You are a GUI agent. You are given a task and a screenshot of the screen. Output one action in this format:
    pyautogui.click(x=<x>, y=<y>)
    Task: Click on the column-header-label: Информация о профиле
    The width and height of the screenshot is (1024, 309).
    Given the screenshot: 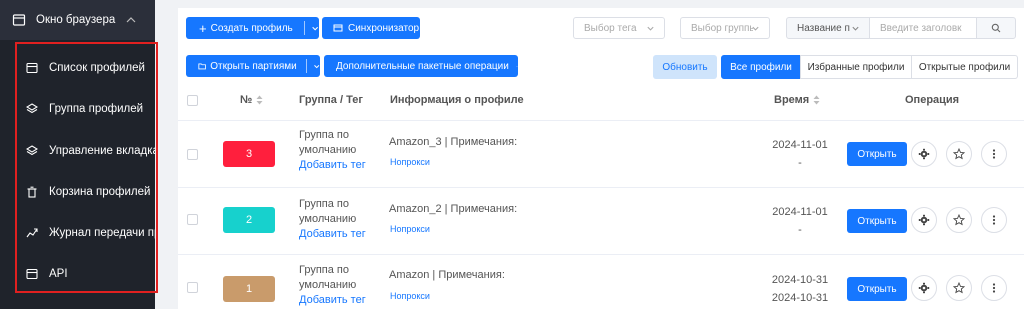 What is the action you would take?
    pyautogui.click(x=457, y=100)
    